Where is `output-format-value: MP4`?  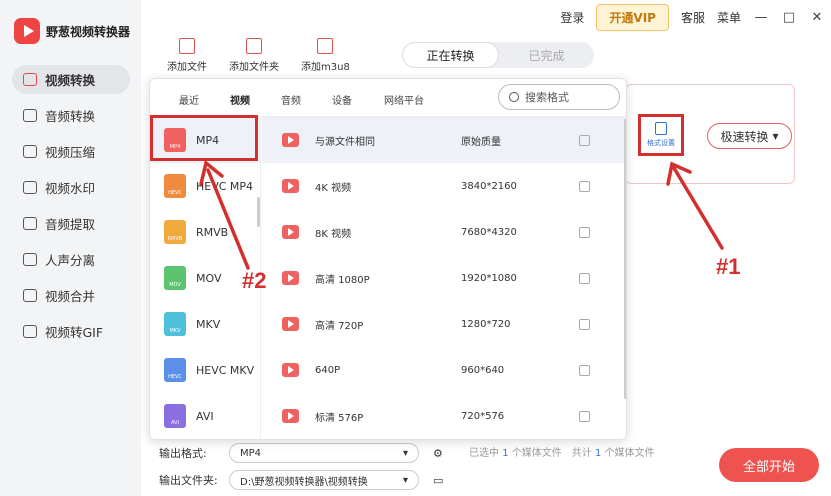
output-format-value: MP4 is located at coordinates (251, 453).